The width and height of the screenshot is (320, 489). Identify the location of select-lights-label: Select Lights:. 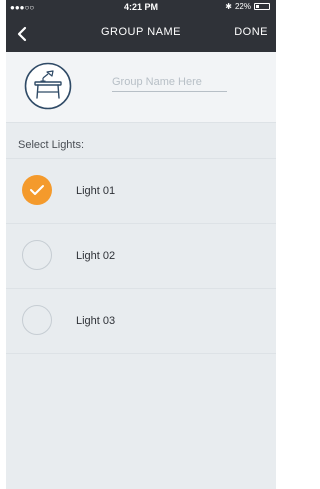
(51, 145).